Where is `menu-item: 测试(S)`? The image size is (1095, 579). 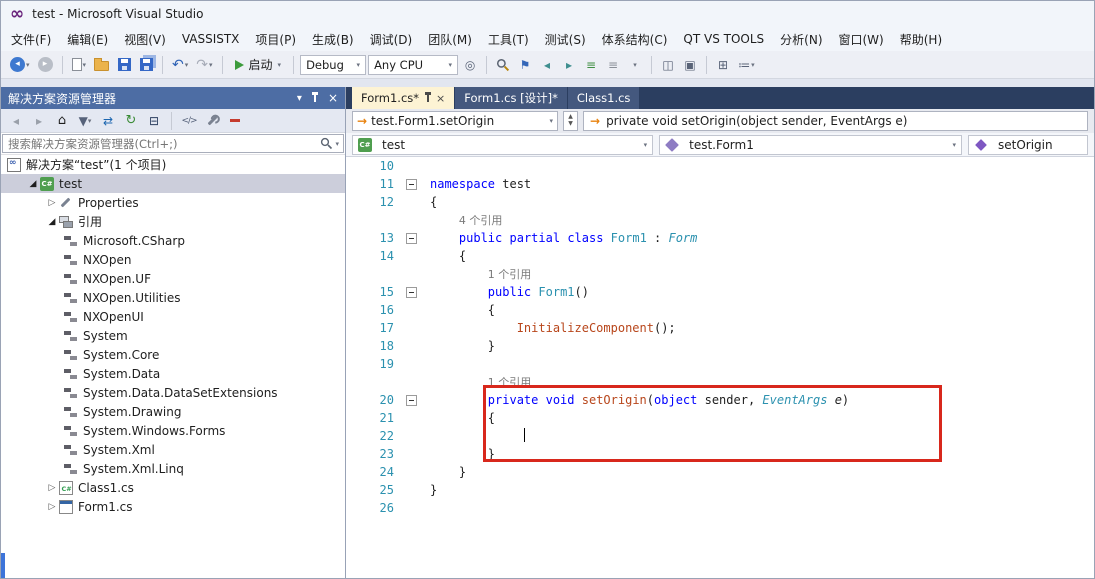
menu-item: 测试(S) is located at coordinates (565, 39).